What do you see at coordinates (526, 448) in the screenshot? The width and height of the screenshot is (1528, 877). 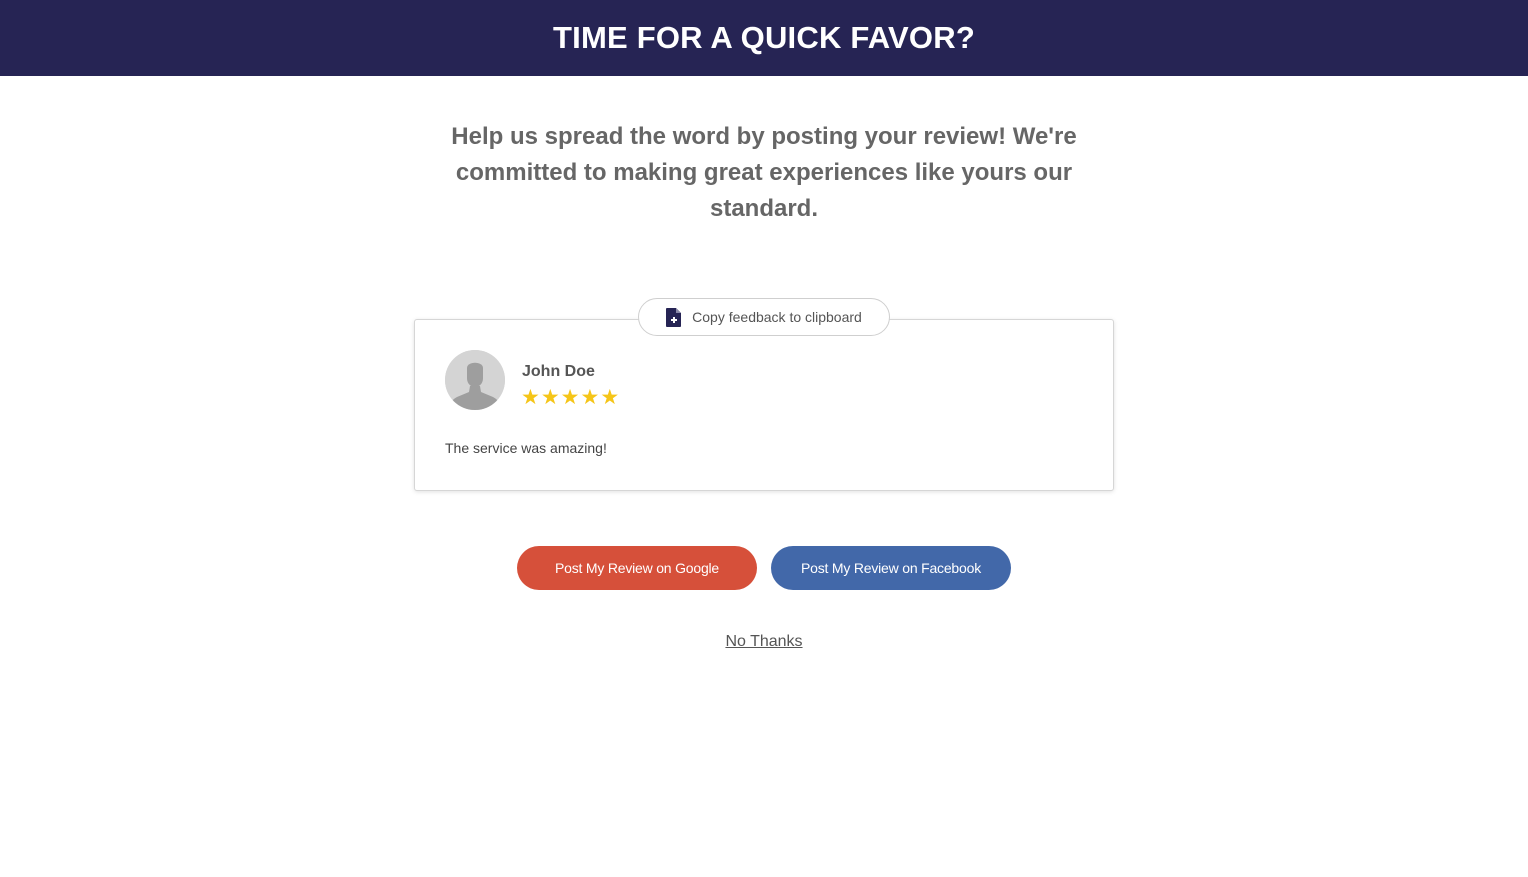 I see `review-text: The service was amazing!` at bounding box center [526, 448].